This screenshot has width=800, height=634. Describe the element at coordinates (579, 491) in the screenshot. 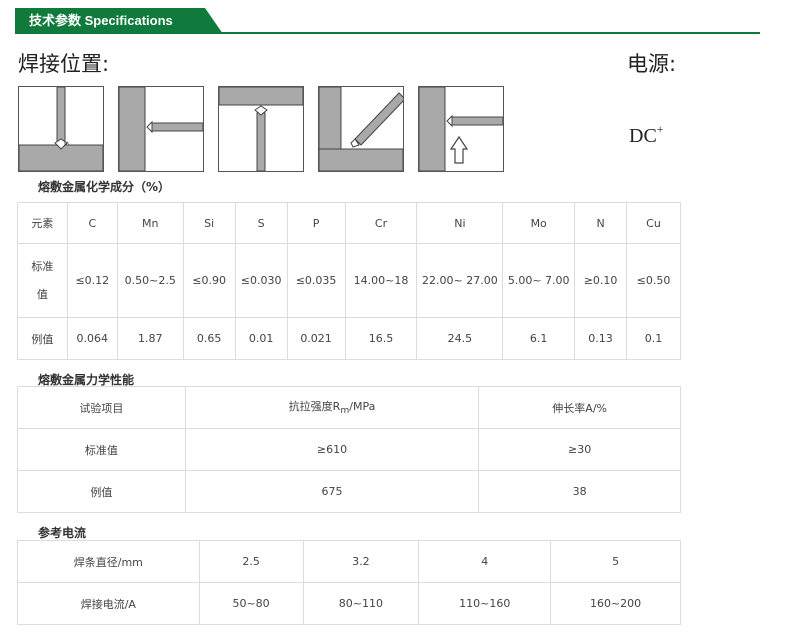

I see `table-cell: 38` at that location.